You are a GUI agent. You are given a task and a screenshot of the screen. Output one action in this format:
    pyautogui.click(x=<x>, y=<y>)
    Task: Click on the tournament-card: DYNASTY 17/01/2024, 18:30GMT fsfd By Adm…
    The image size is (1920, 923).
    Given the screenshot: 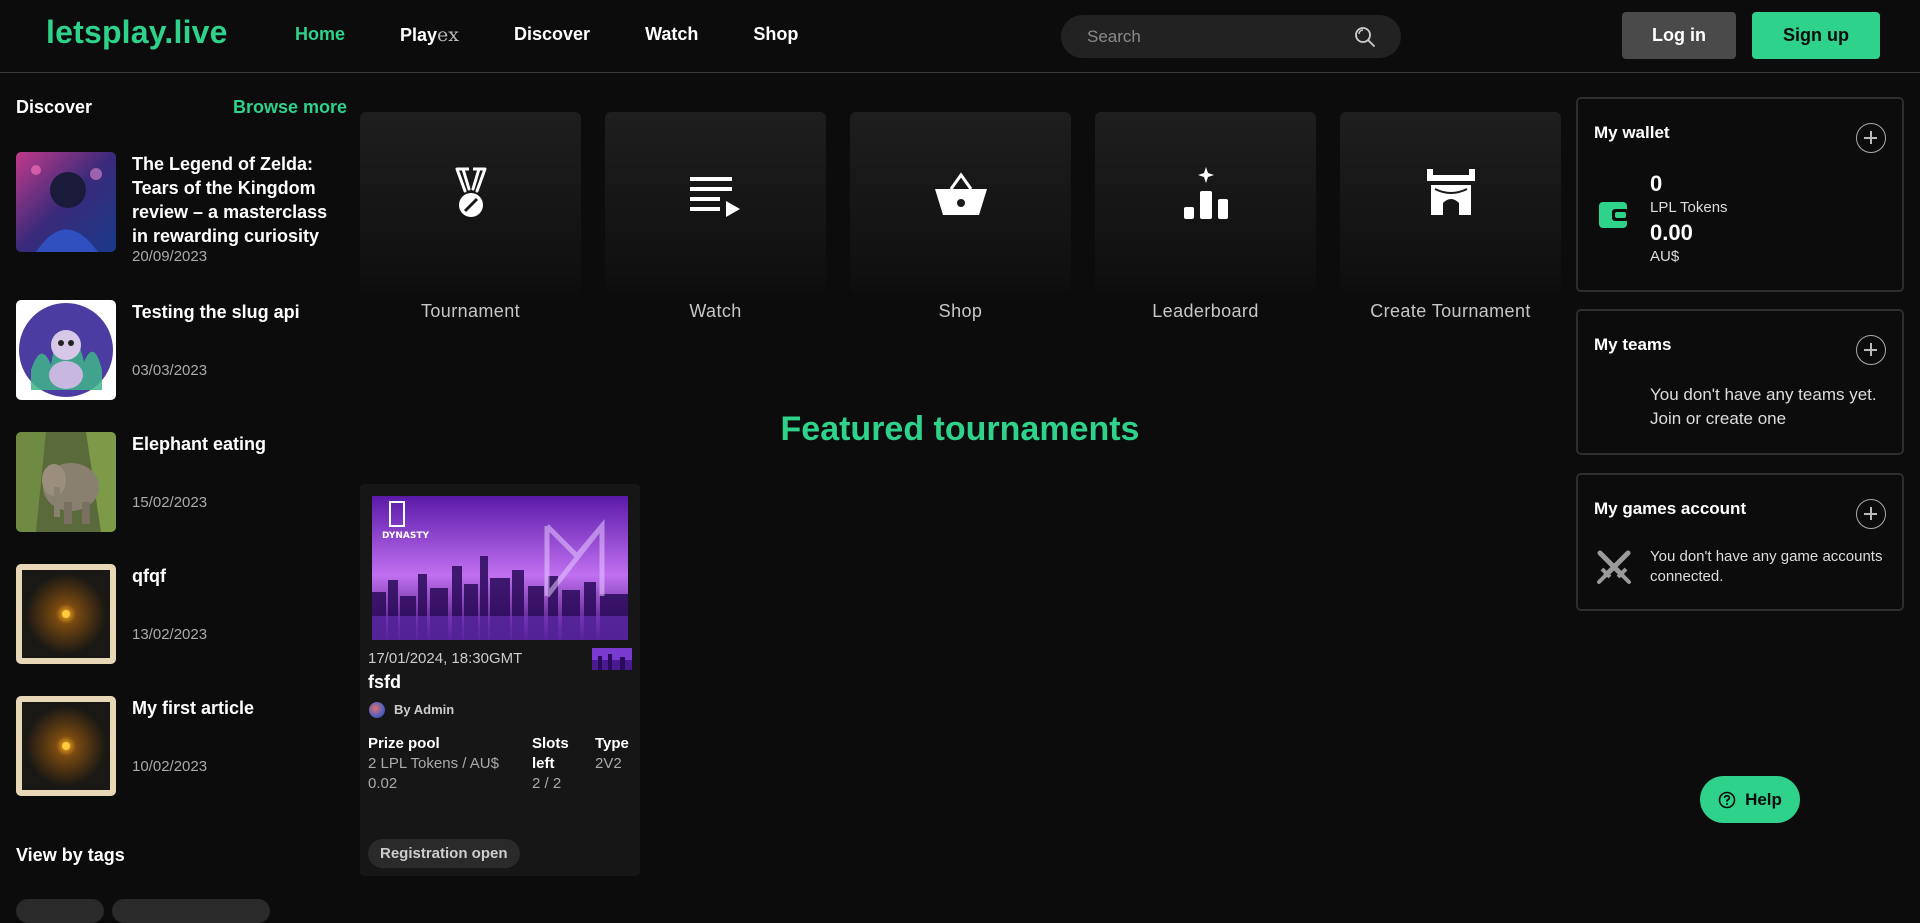 What is the action you would take?
    pyautogui.click(x=500, y=680)
    